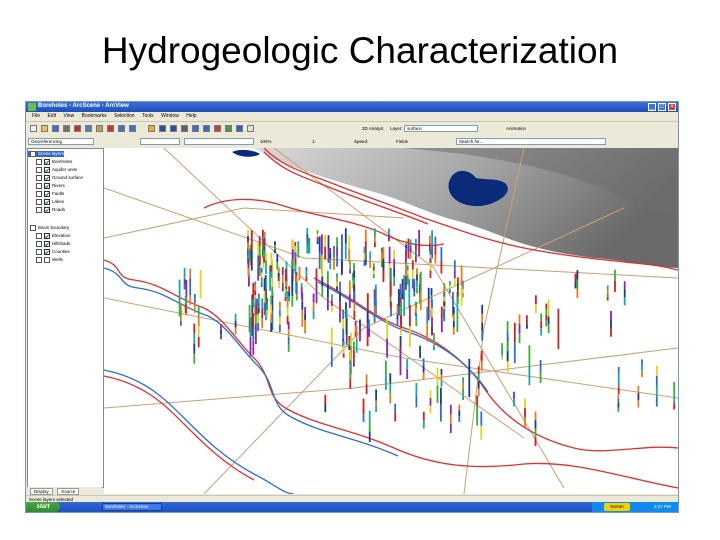 This screenshot has height=540, width=720. I want to click on add-data-icon, so click(151, 128).